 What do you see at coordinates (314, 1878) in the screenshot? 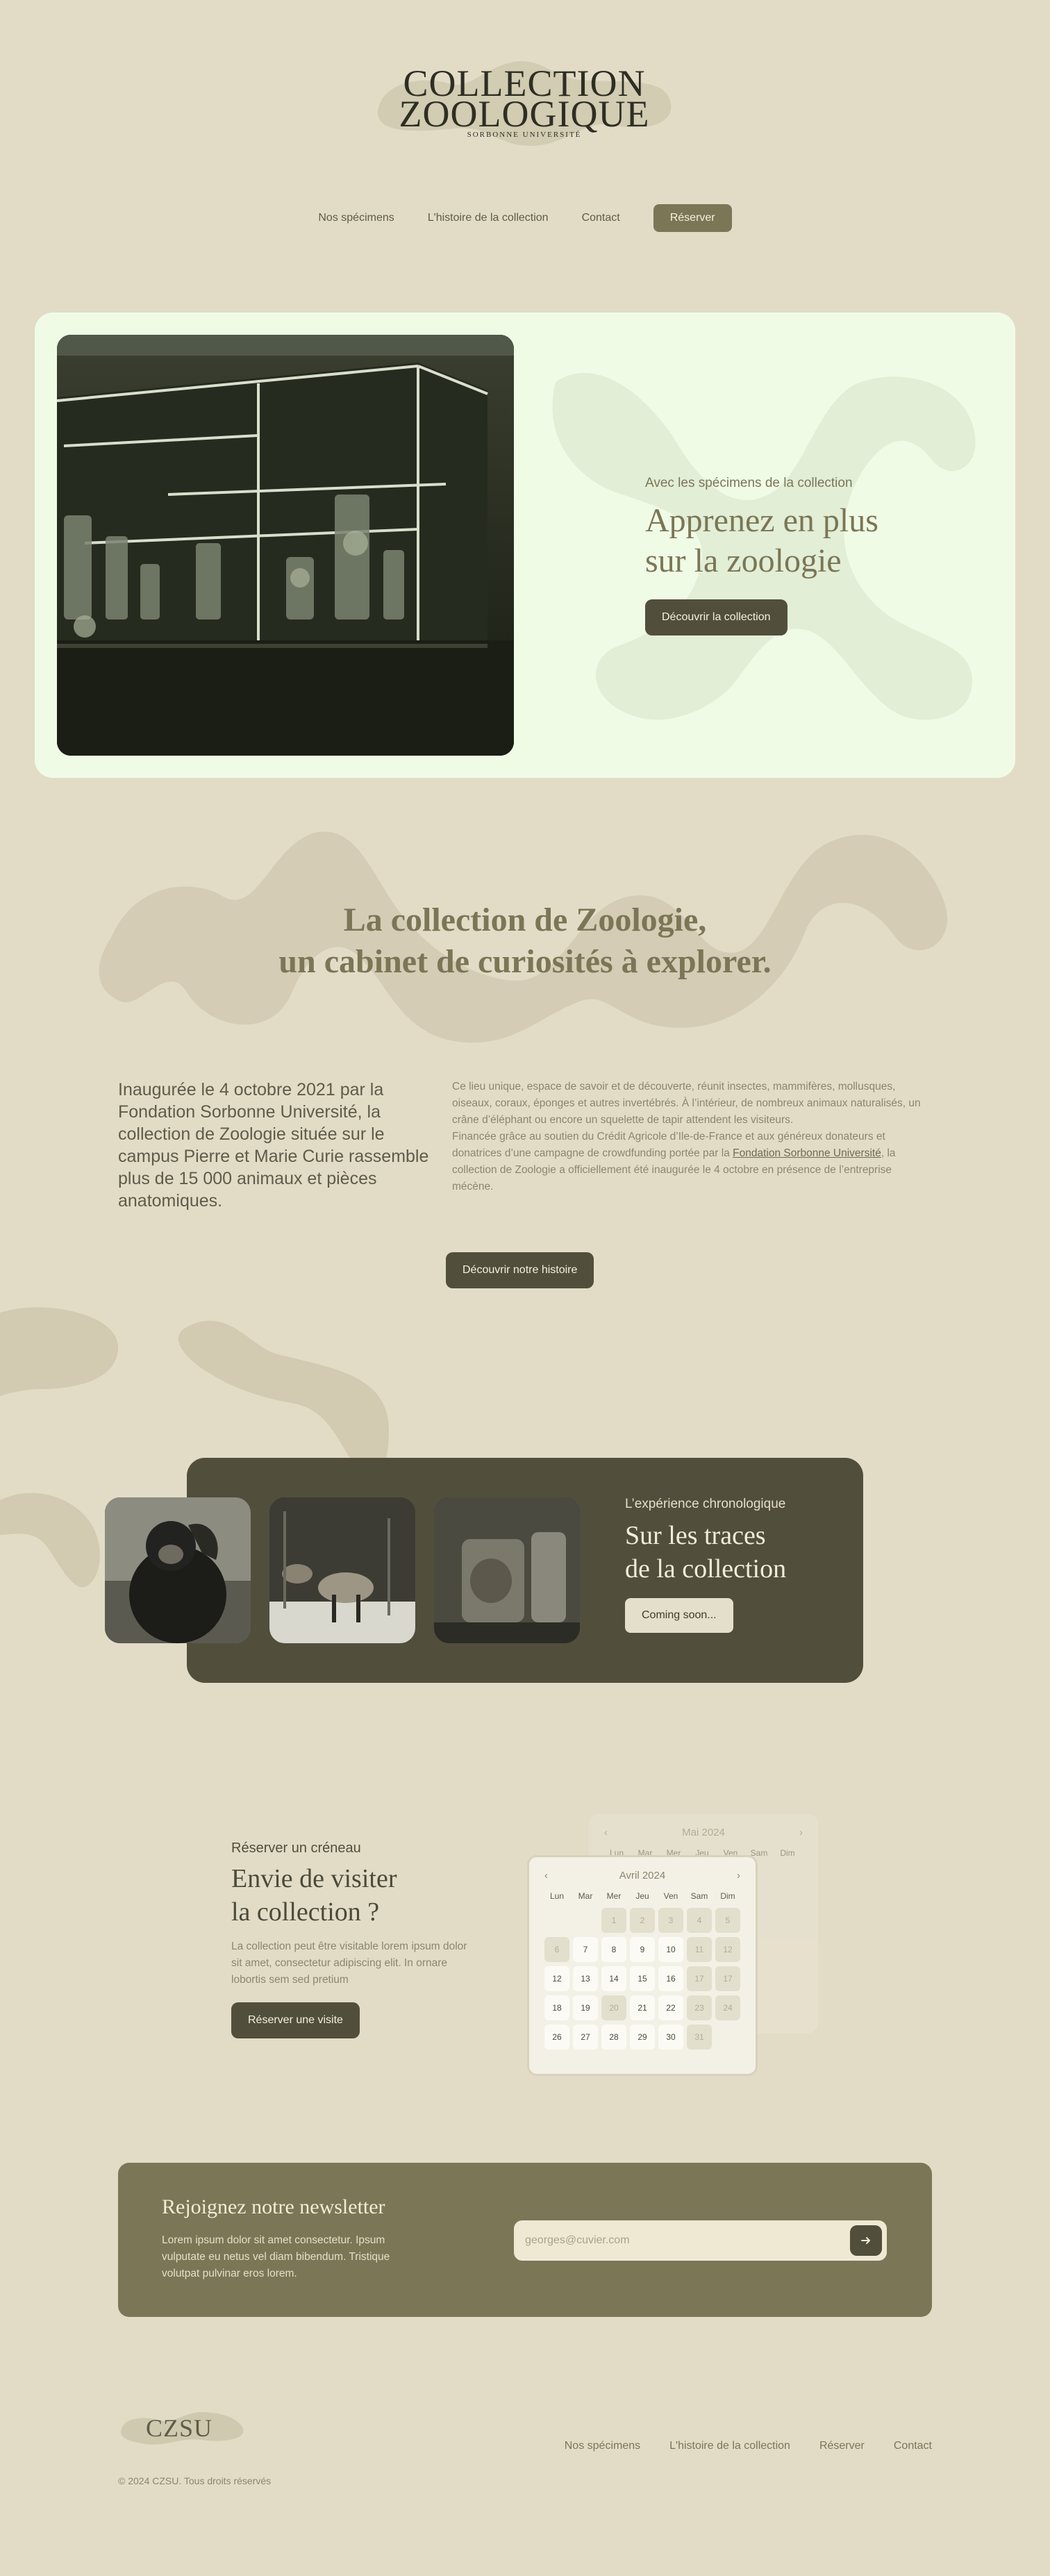
I see `reserve-title-line1: Envie de visiter` at bounding box center [314, 1878].